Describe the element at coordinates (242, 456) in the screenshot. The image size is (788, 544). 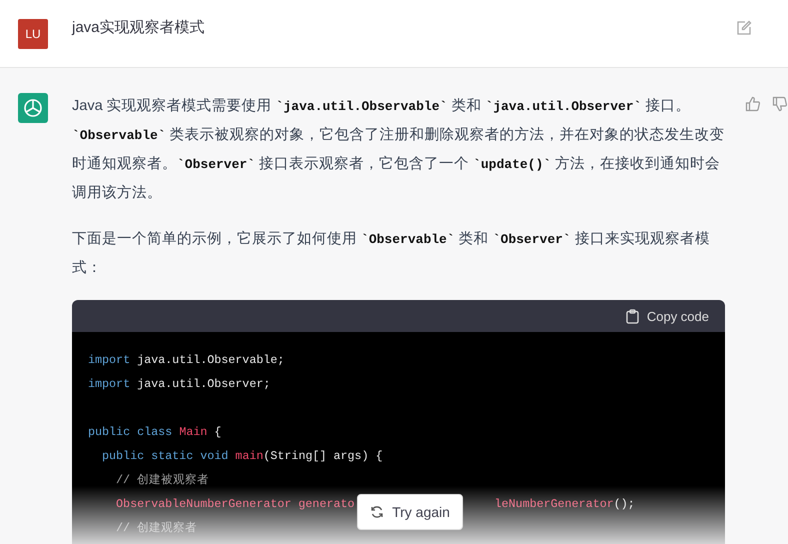
I see `code-line: public static void main(String[] args) {` at that location.